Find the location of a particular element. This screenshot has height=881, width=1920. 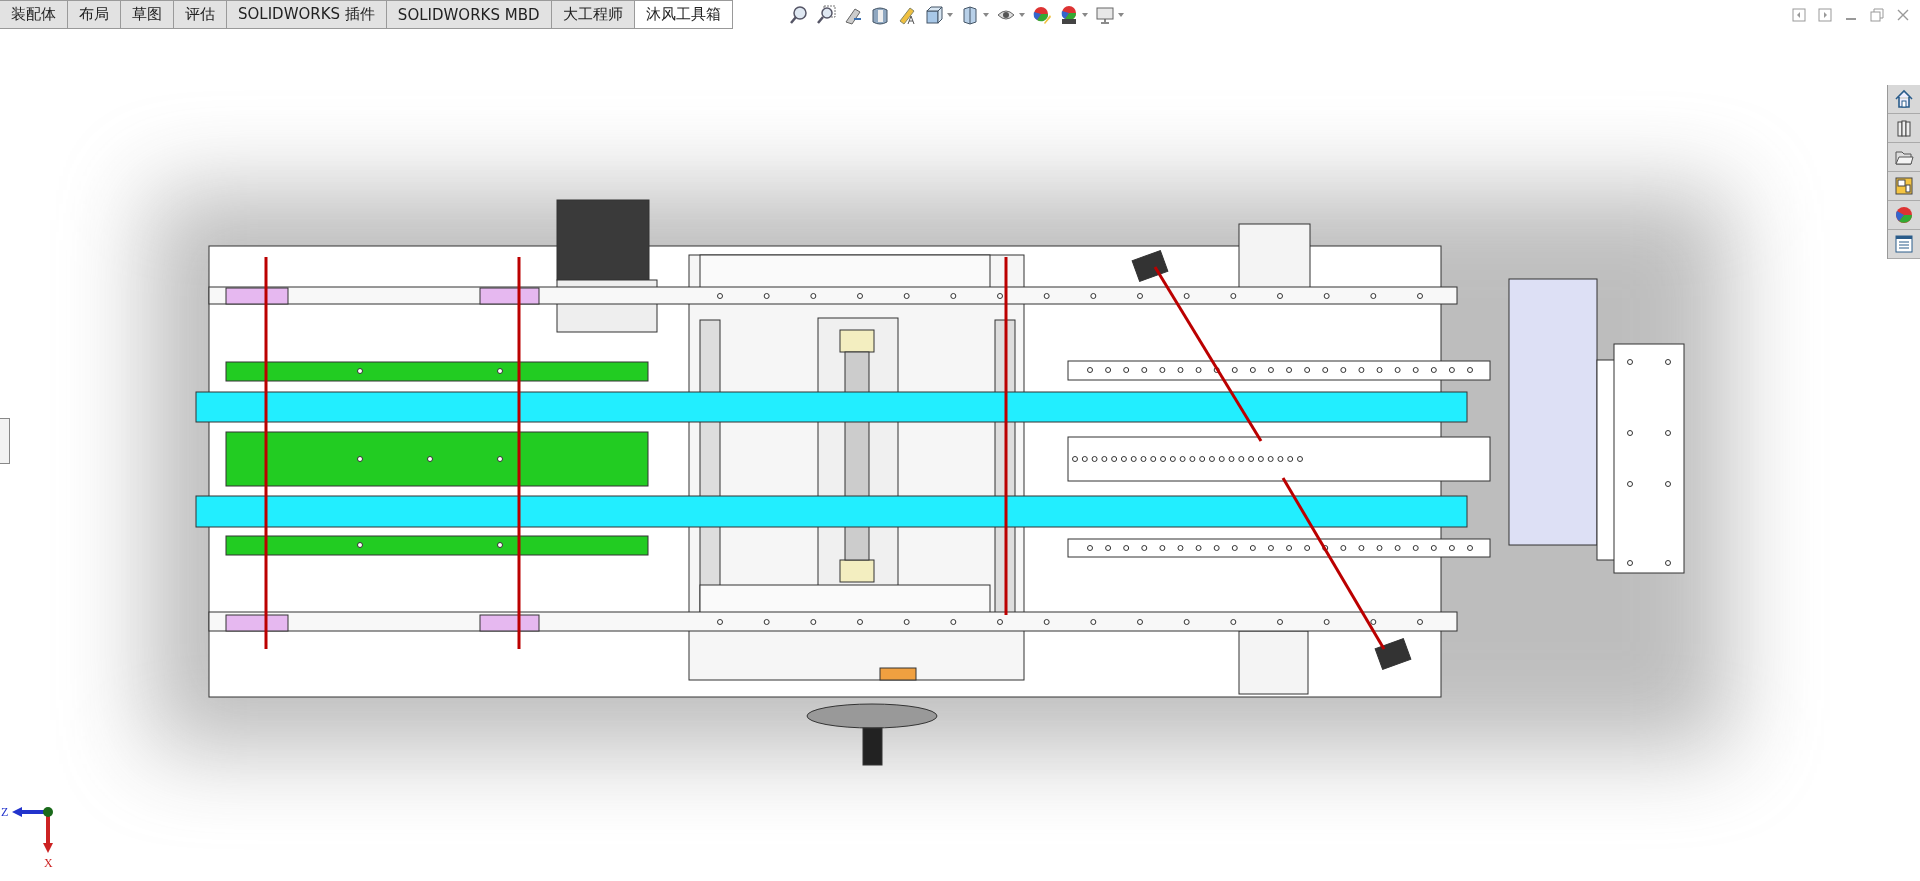

home-icon is located at coordinates (1904, 99).